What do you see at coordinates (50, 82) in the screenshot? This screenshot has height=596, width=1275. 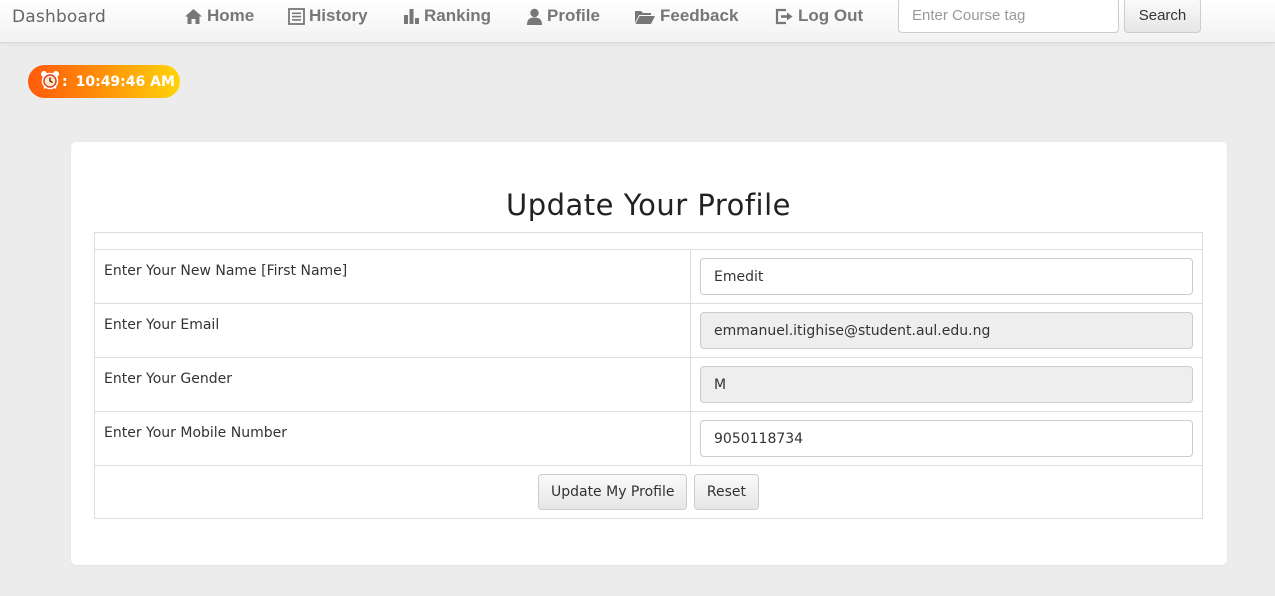 I see `alarm-clock-icon` at bounding box center [50, 82].